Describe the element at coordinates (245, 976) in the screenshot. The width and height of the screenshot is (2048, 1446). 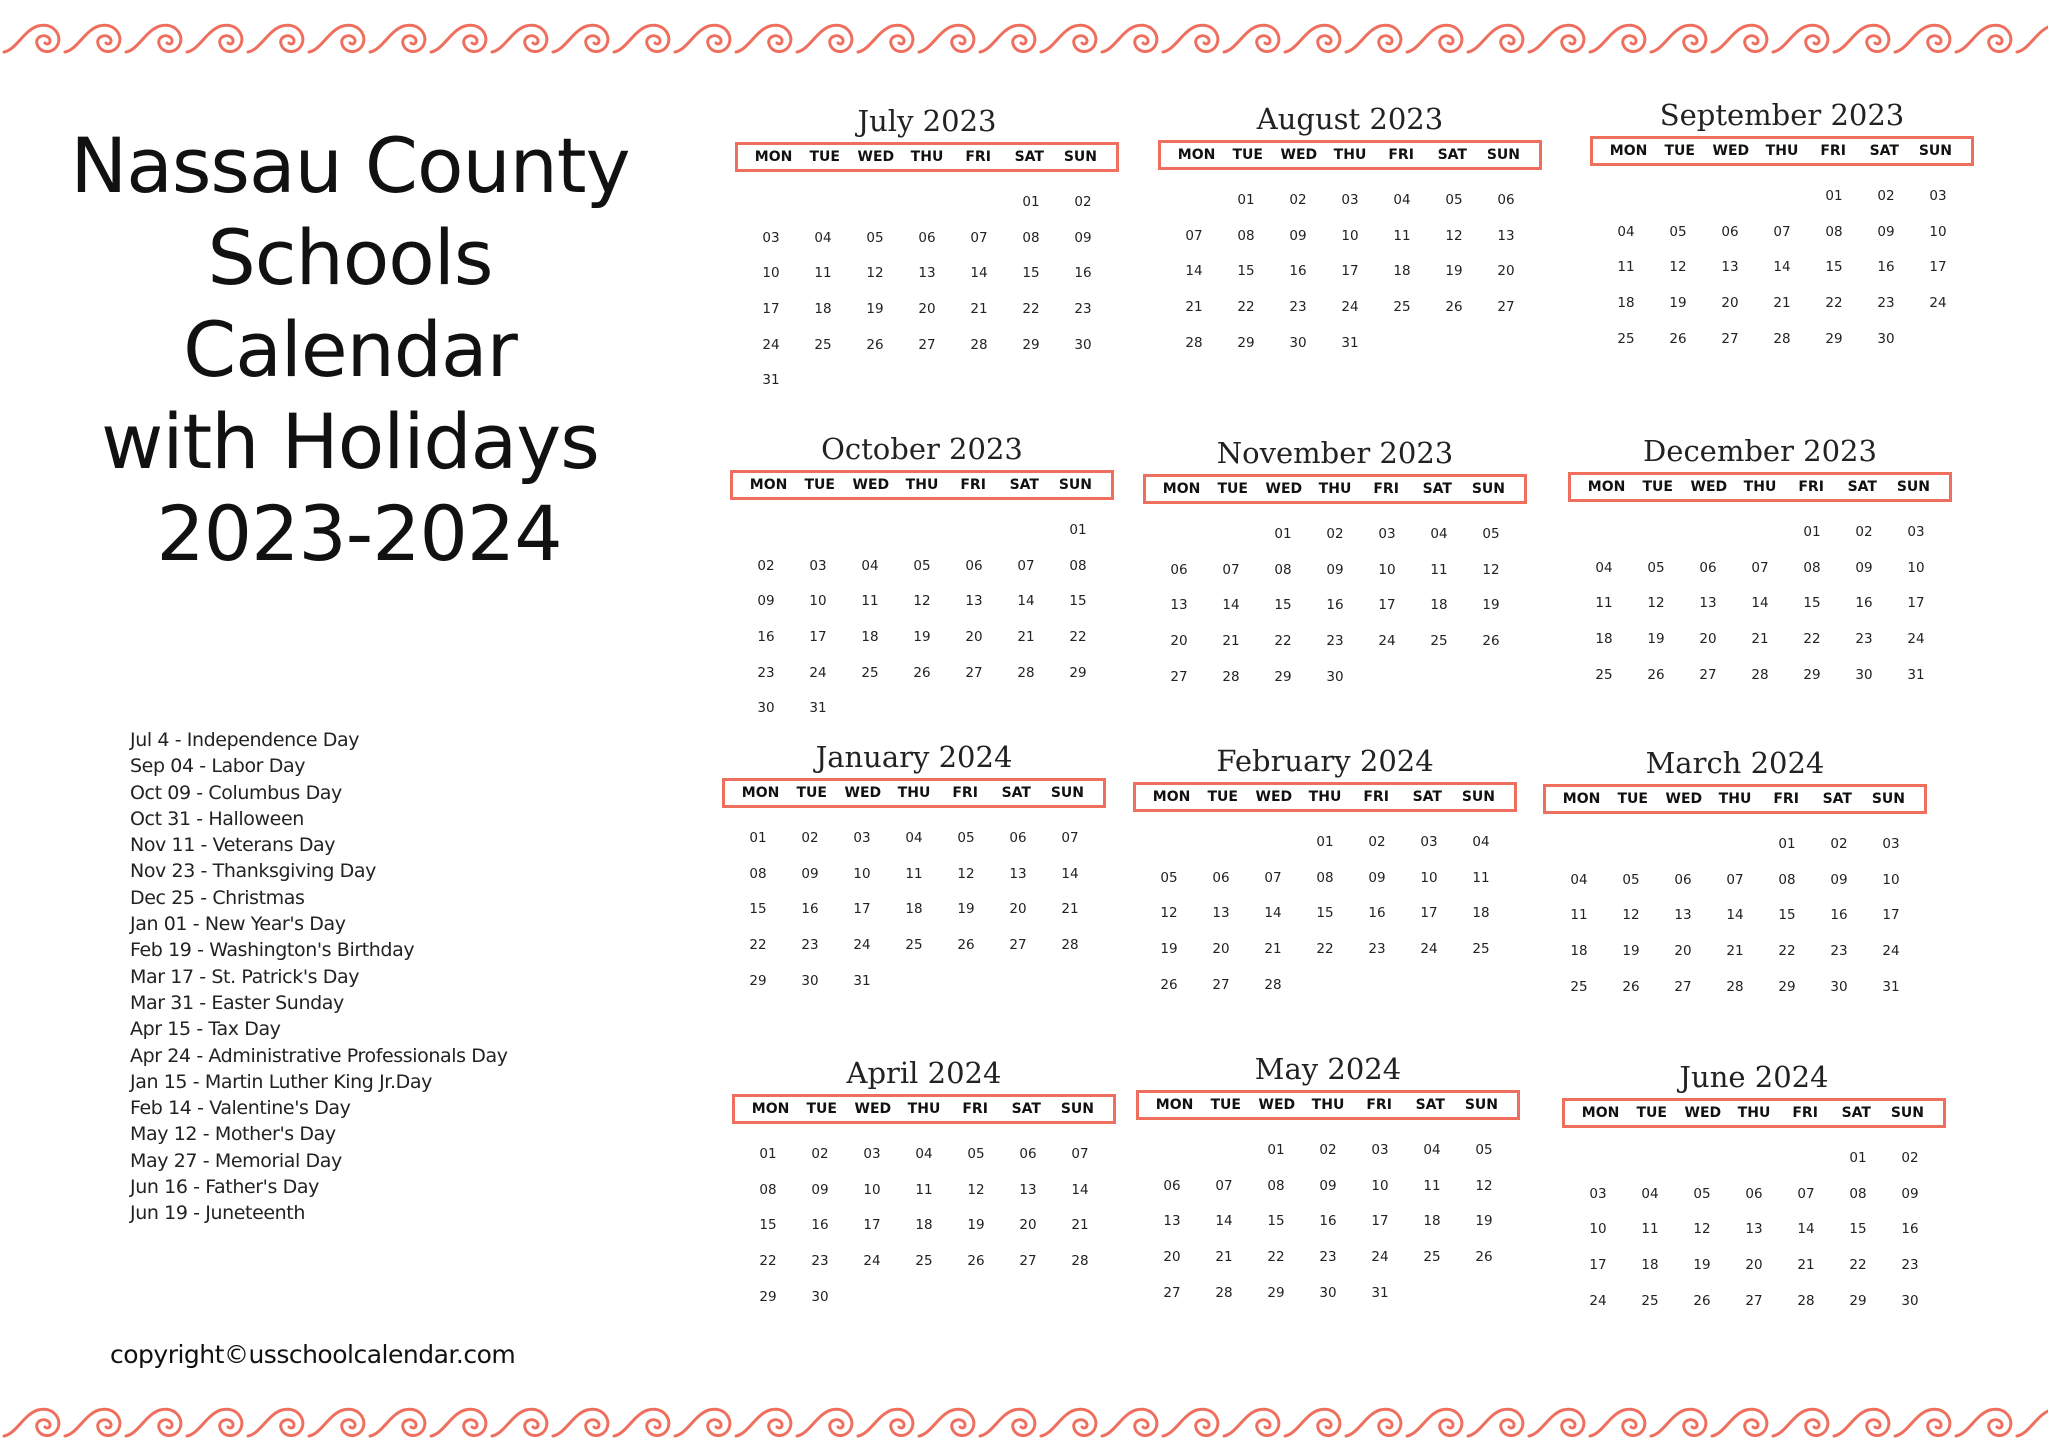
I see `holiday-item: Mar 17 - St. Patrick's Day` at that location.